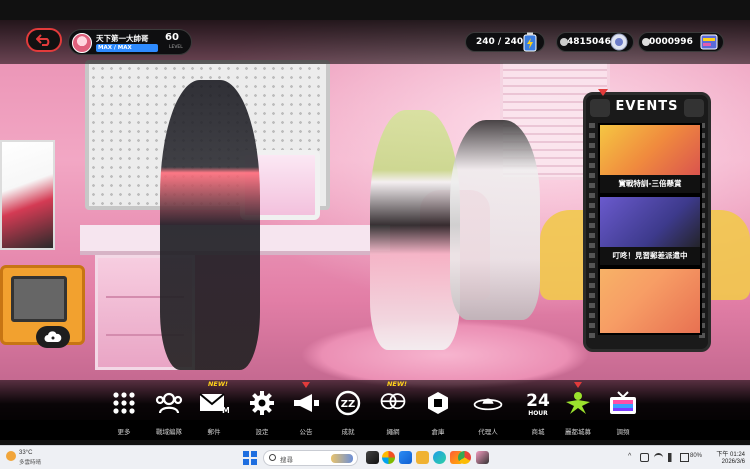 The width and height of the screenshot is (750, 469). Describe the element at coordinates (578, 403) in the screenshot. I see `recruit-icon` at that location.